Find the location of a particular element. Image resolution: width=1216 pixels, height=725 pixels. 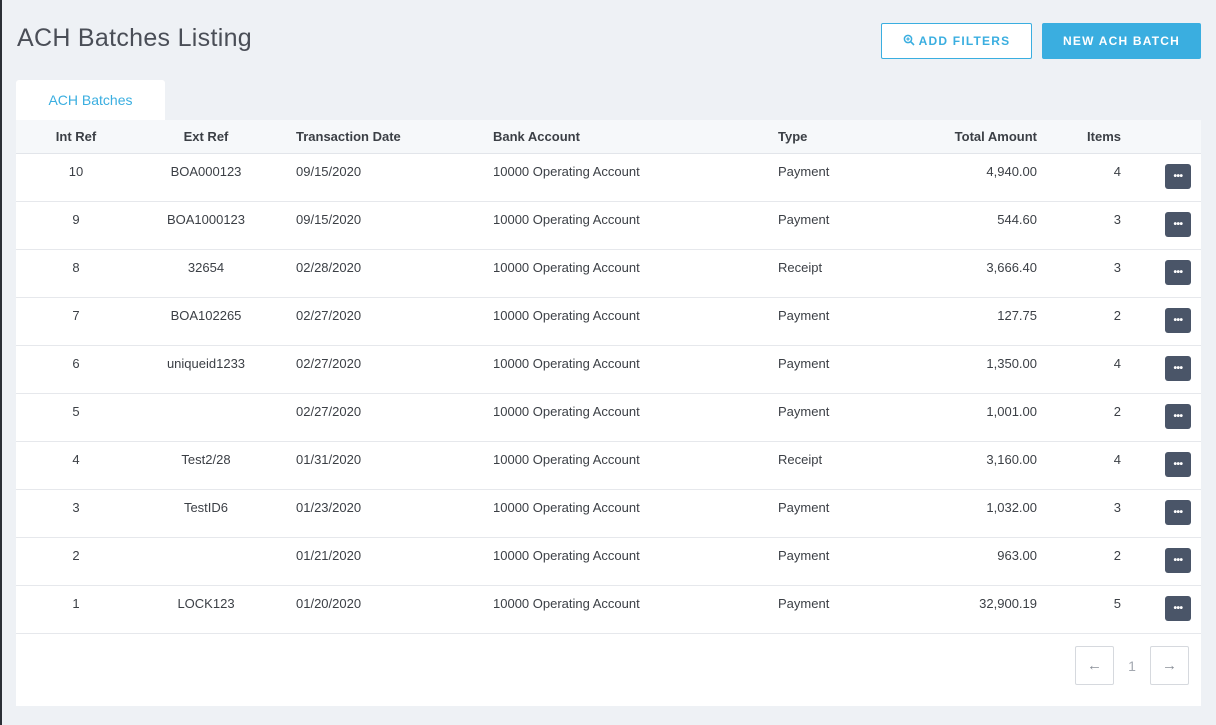

add-filters-button: ADD FILTERS is located at coordinates (956, 41).